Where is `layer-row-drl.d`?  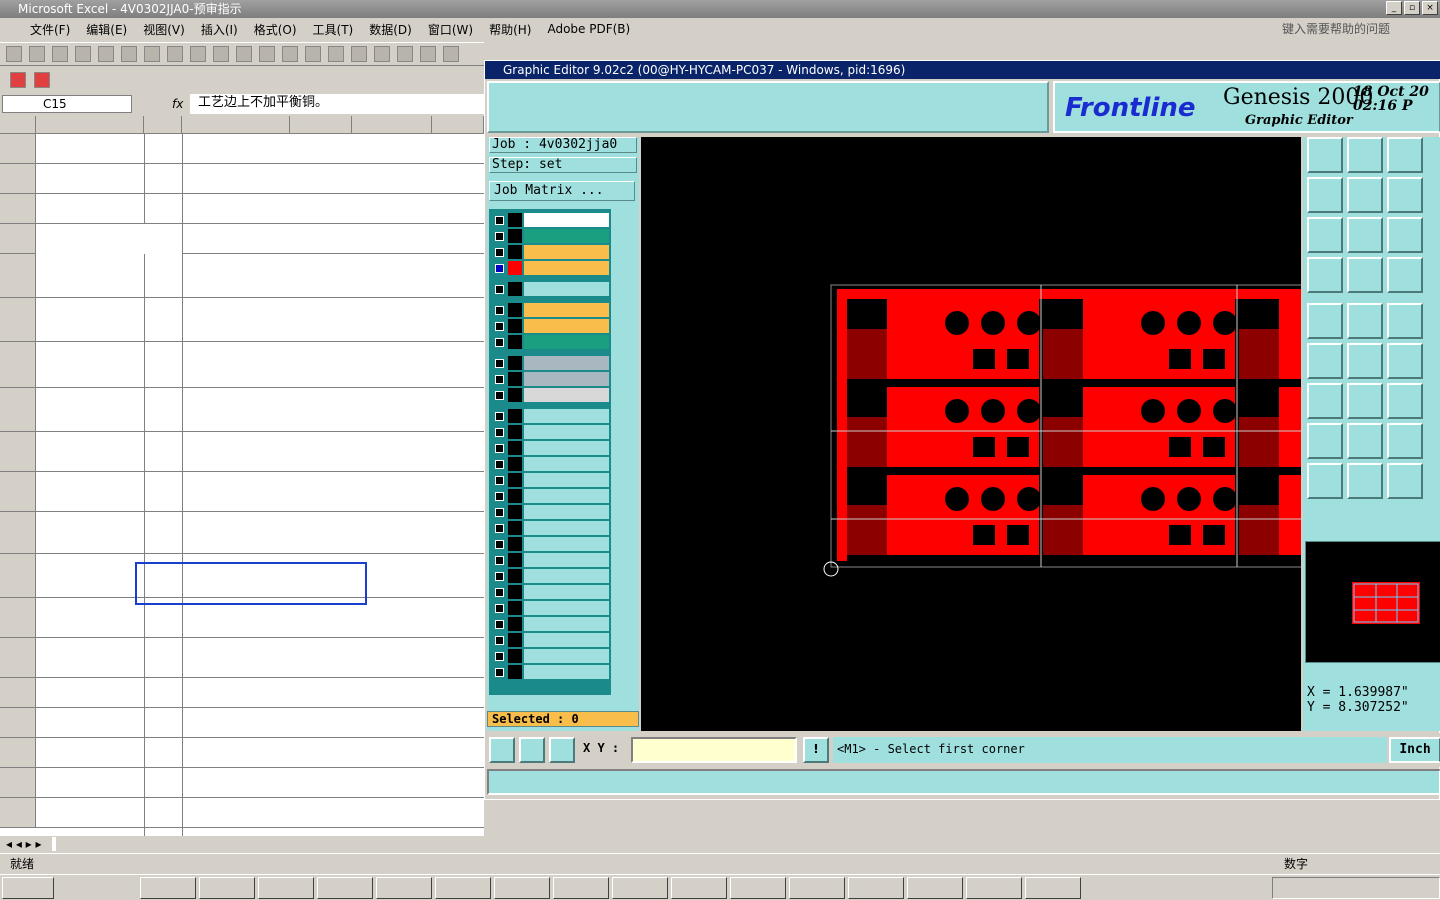
layer-row-drl.d is located at coordinates (551, 640).